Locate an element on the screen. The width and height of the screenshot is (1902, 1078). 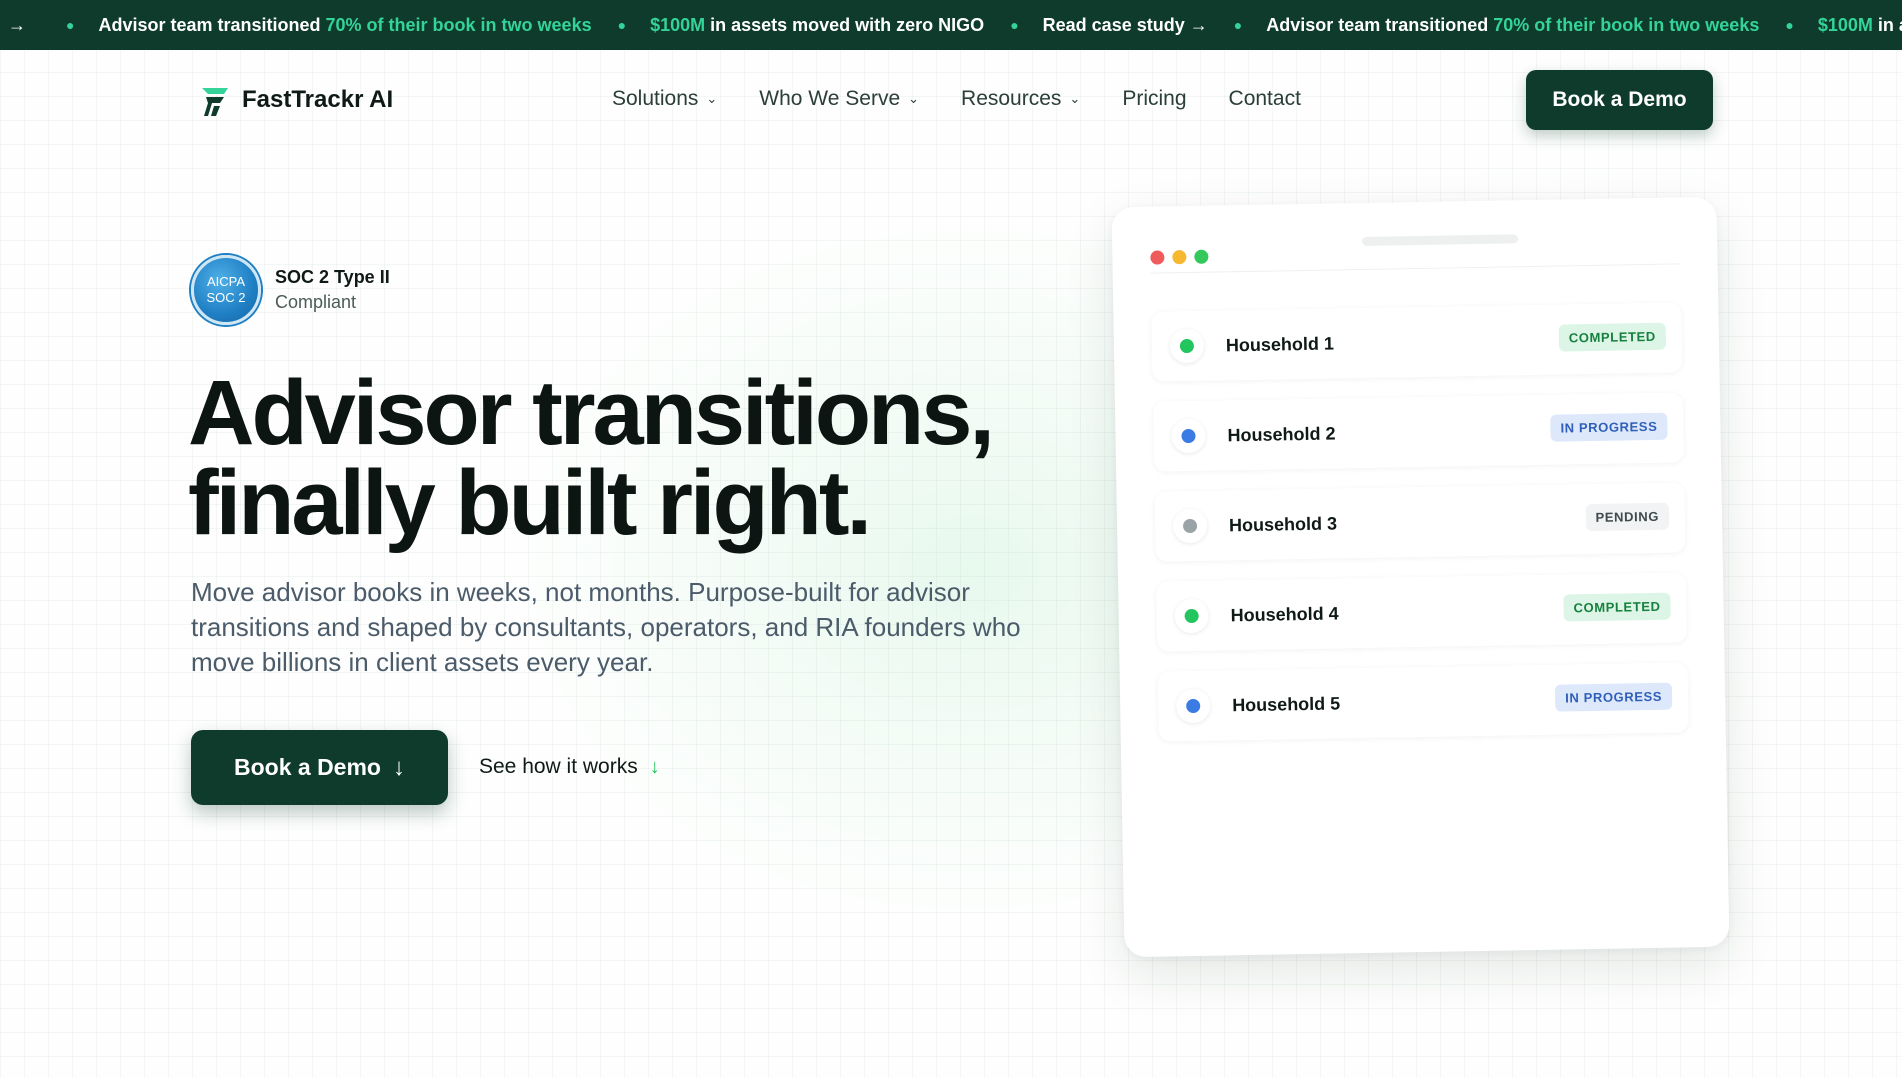
household-row: Household 1 COMPLETED is located at coordinates (1417, 342).